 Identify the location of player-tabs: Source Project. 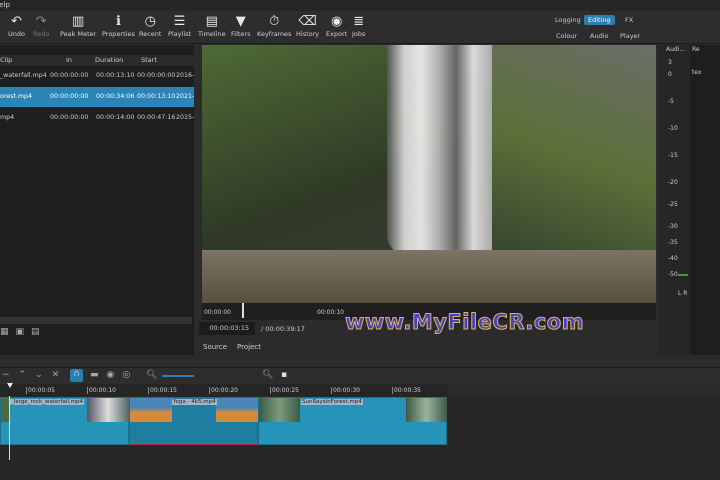
(426, 347).